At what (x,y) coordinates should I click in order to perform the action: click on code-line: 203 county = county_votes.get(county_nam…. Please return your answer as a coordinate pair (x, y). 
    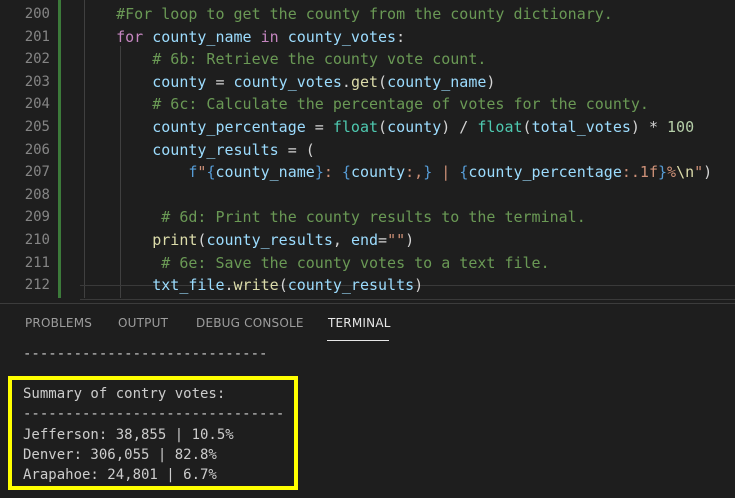
    Looking at the image, I should click on (367, 82).